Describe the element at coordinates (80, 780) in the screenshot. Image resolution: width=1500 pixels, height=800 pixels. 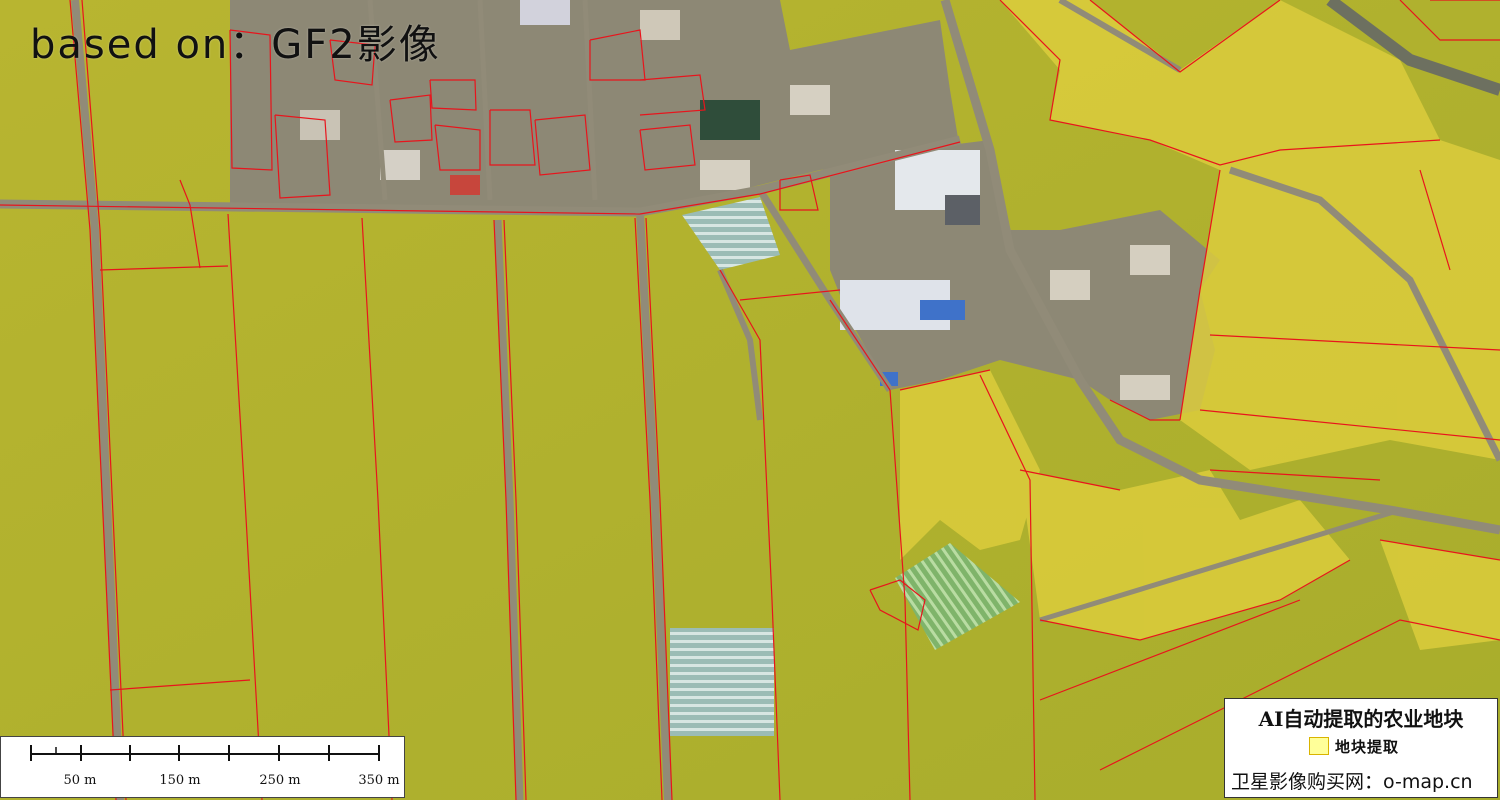
I see `scale-label-50m: 50 m` at that location.